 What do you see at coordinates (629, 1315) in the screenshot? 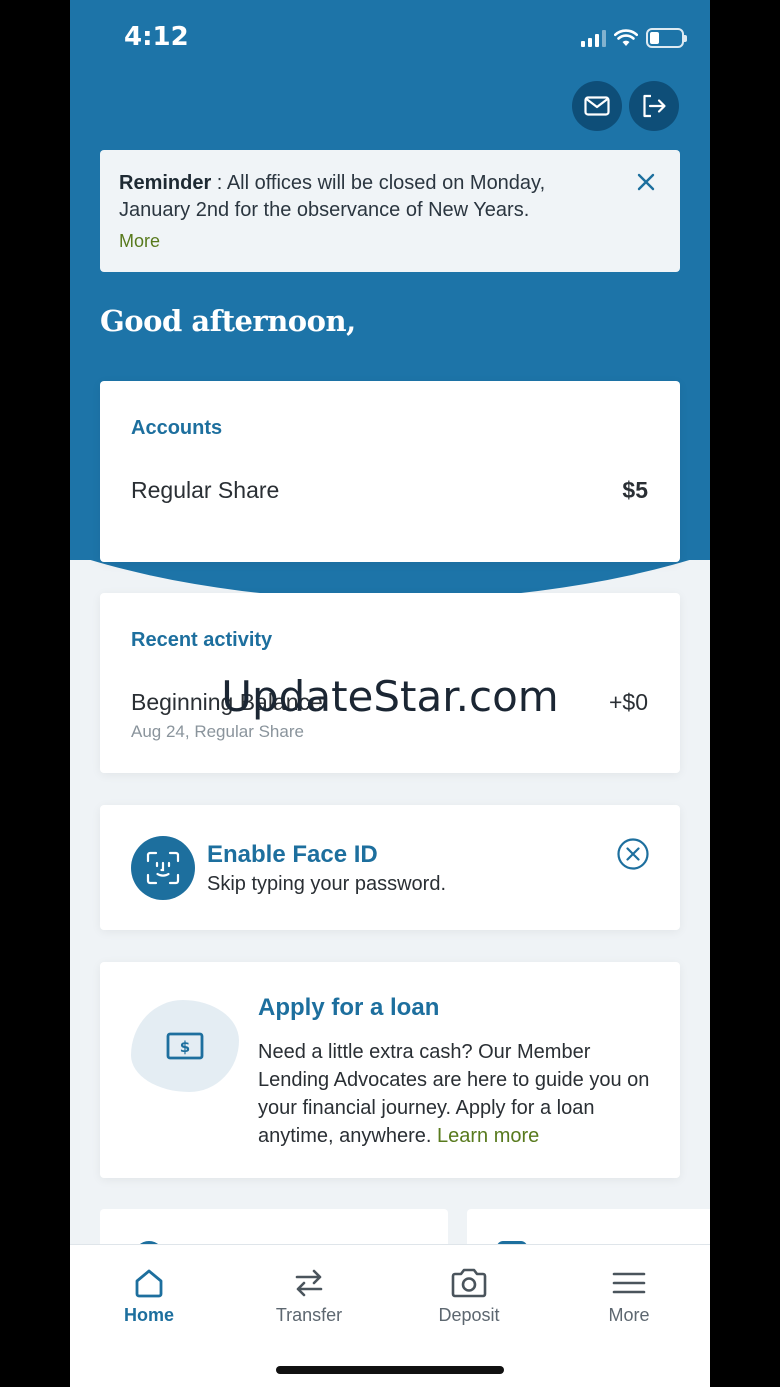
I see `tab-label: More` at bounding box center [629, 1315].